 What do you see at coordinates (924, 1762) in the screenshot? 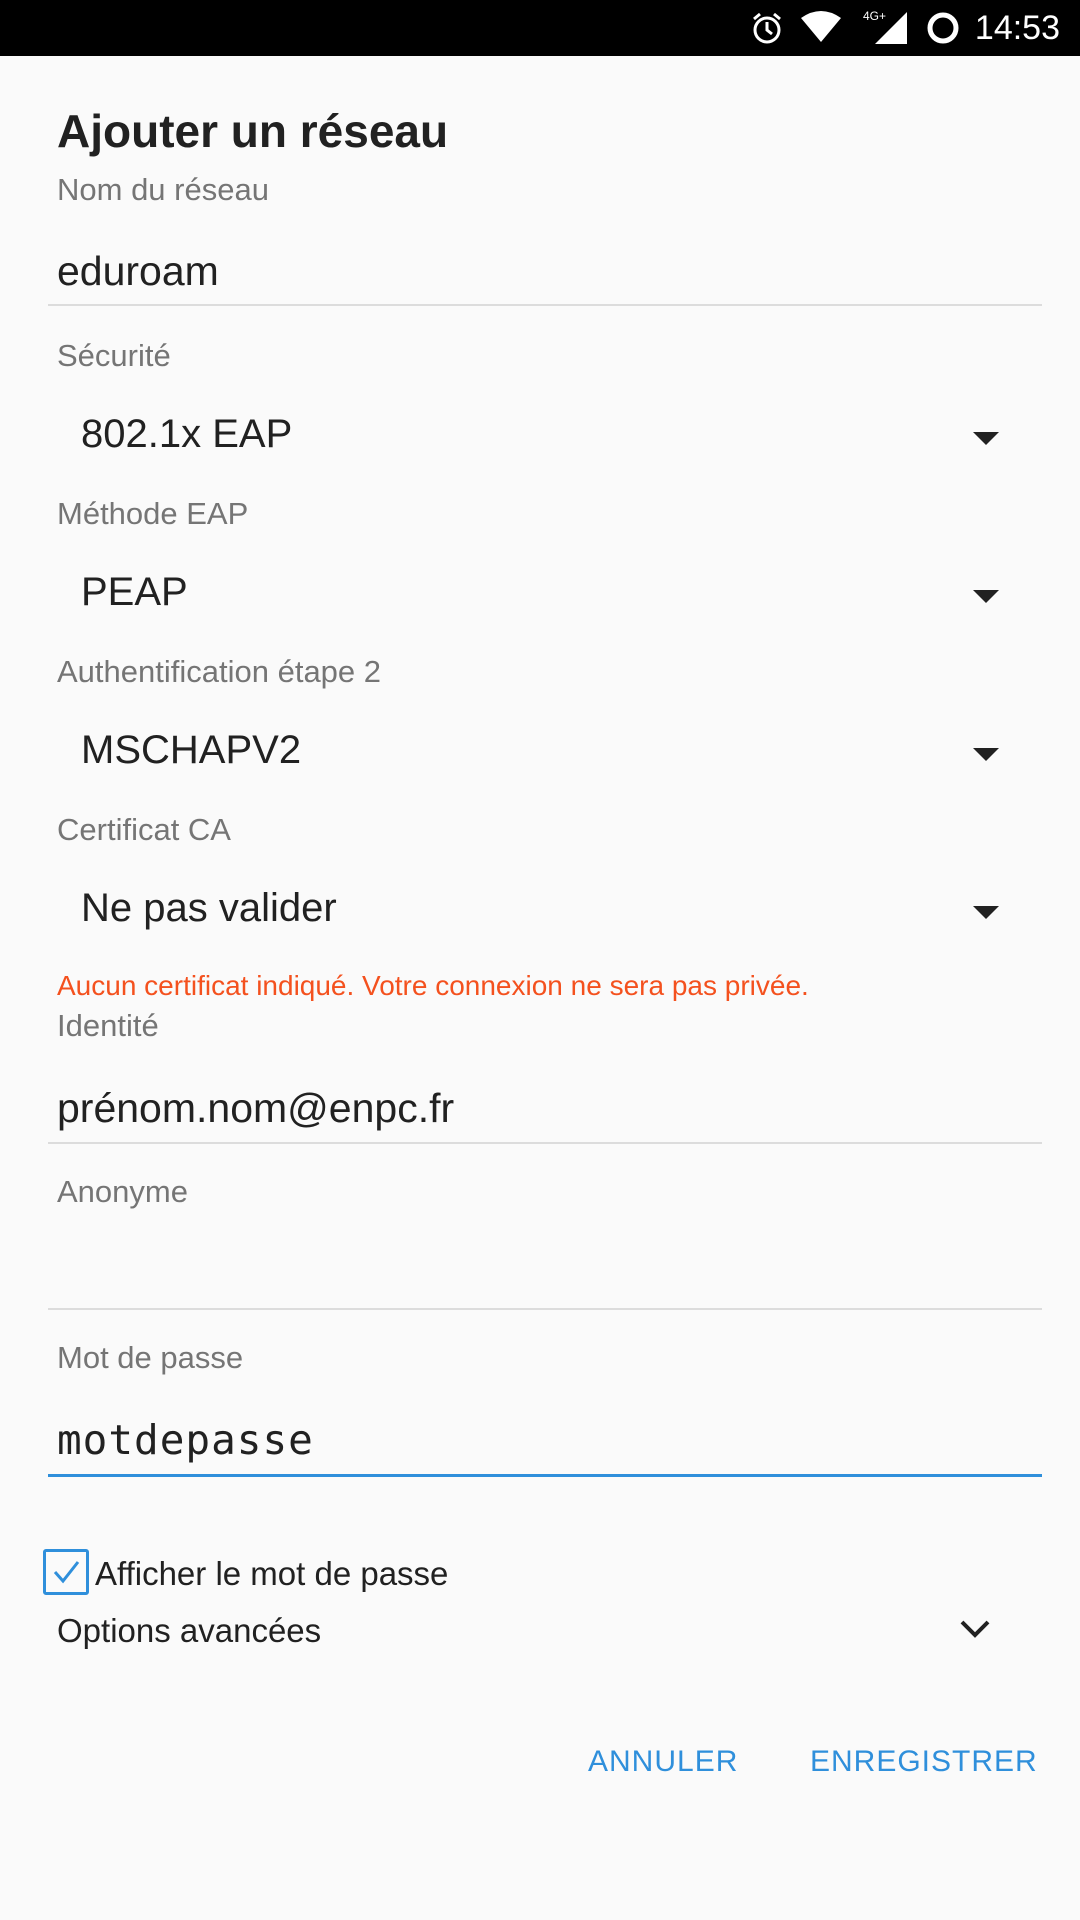
I see `save-button: ENREGISTRER` at bounding box center [924, 1762].